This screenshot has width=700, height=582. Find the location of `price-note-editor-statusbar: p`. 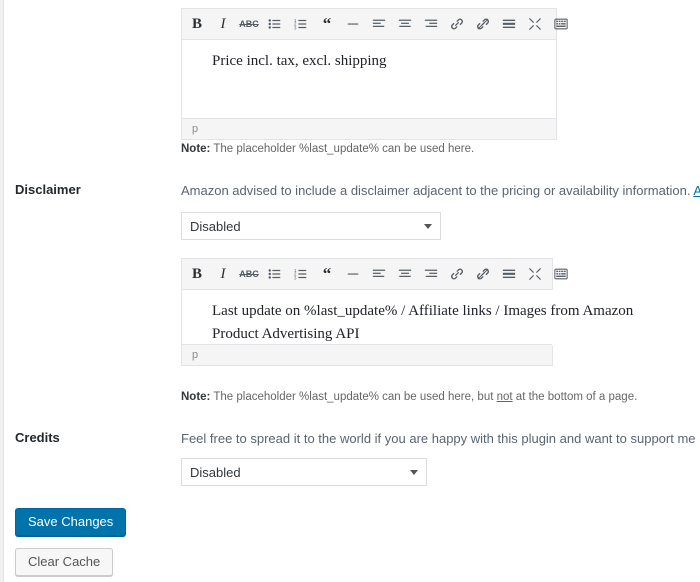

price-note-editor-statusbar: p is located at coordinates (369, 128).